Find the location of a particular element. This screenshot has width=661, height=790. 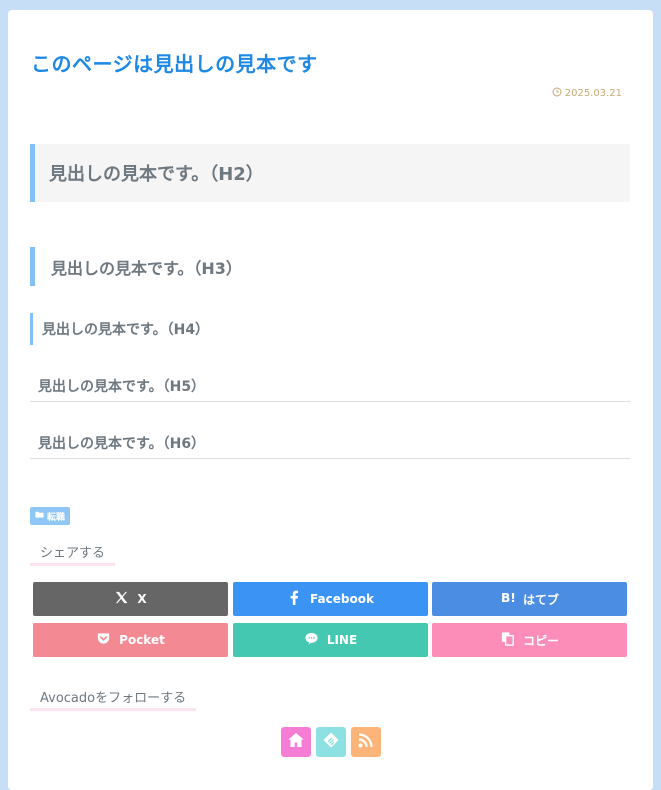

category-badge: 転職 is located at coordinates (50, 516).